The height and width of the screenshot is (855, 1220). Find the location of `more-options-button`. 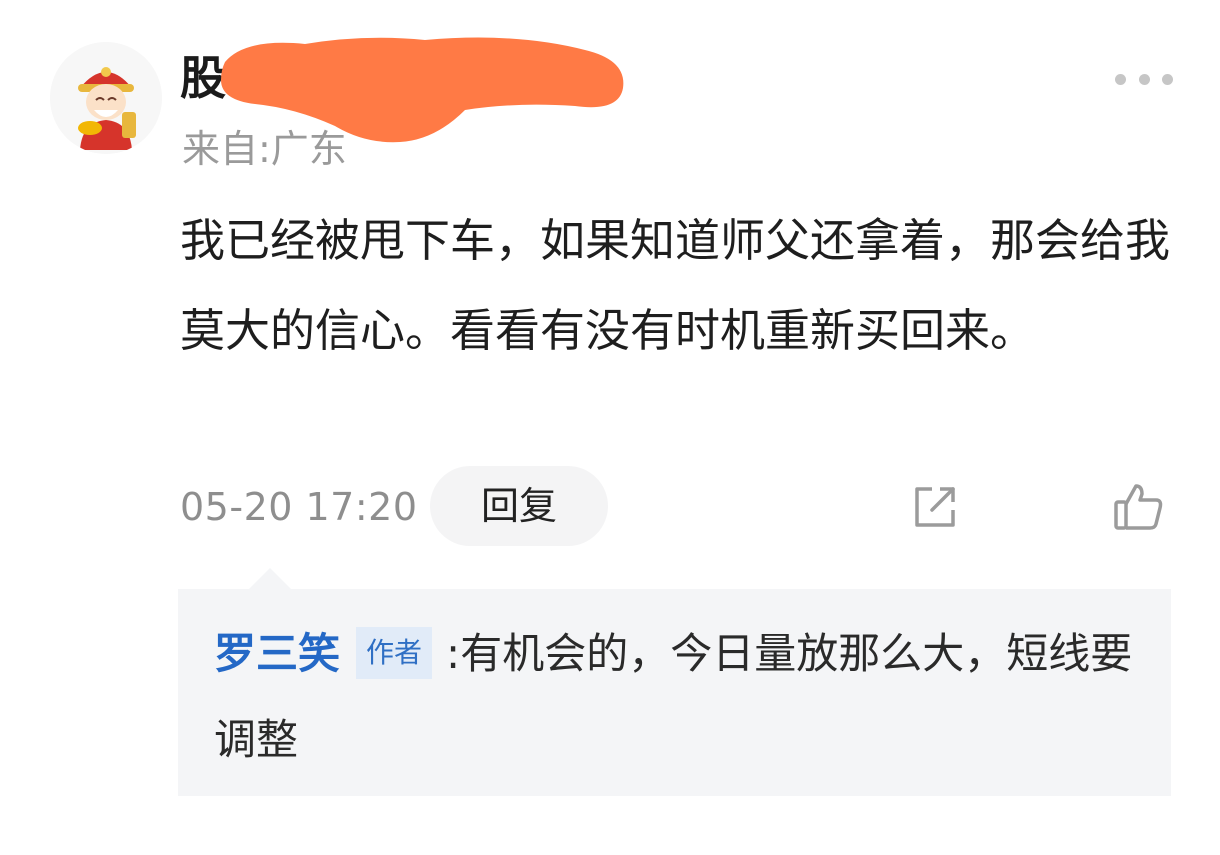

more-options-button is located at coordinates (1144, 79).